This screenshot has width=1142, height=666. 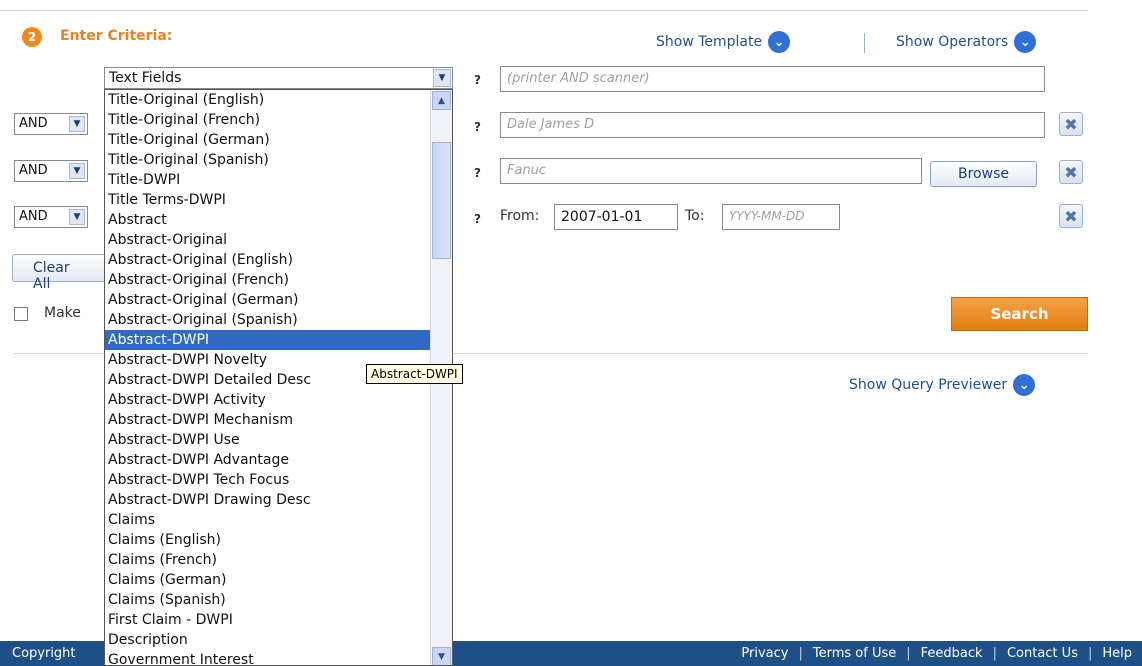 What do you see at coordinates (278, 620) in the screenshot?
I see `dropdown-option: First Claim - DWPI` at bounding box center [278, 620].